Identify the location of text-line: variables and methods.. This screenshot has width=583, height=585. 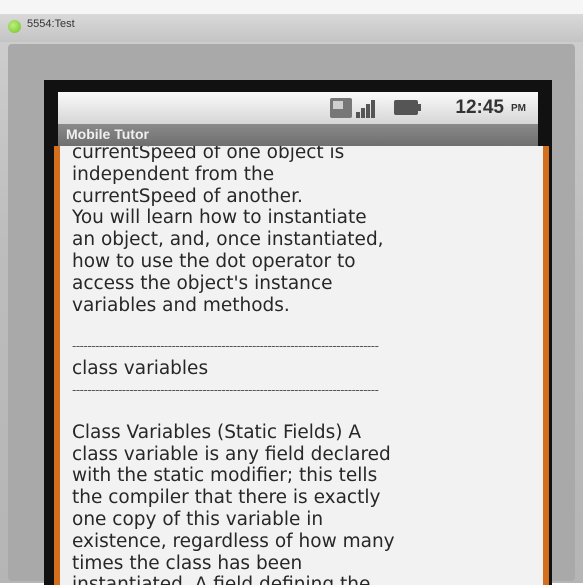
(181, 305).